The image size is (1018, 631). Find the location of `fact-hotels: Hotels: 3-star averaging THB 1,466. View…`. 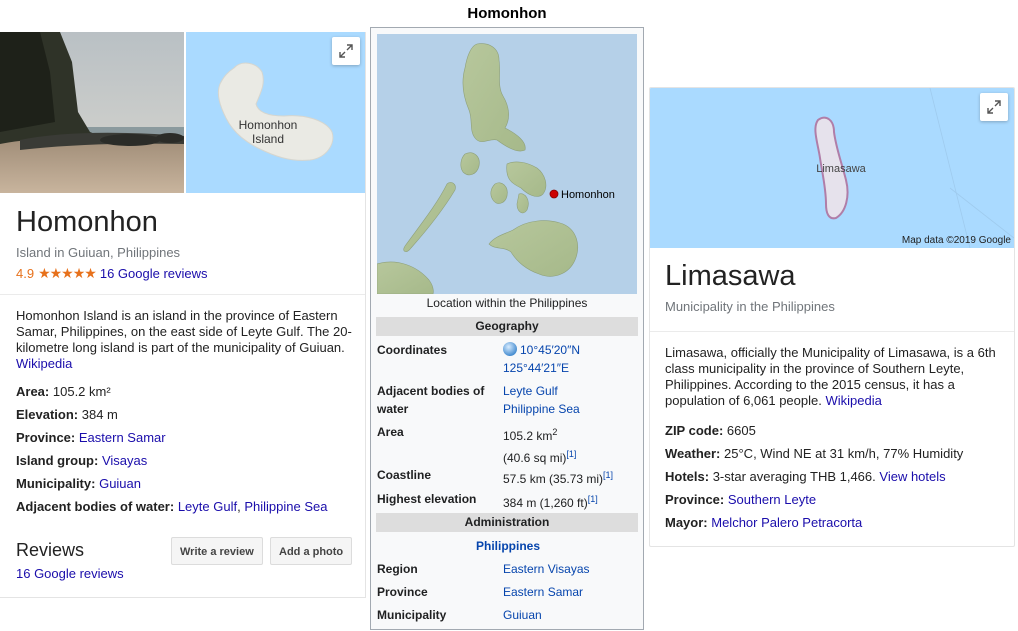

fact-hotels: Hotels: 3-star averaging THB 1,466. View… is located at coordinates (805, 476).